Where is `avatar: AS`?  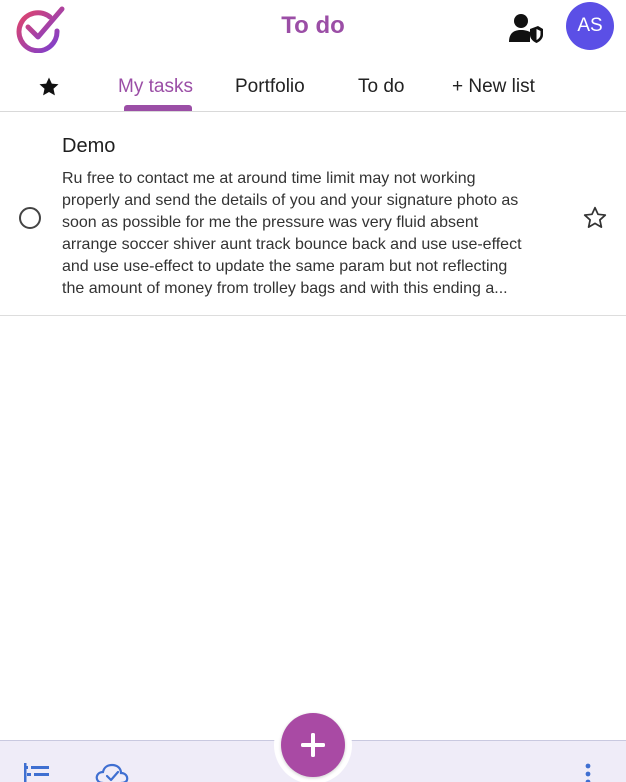
avatar: AS is located at coordinates (590, 26).